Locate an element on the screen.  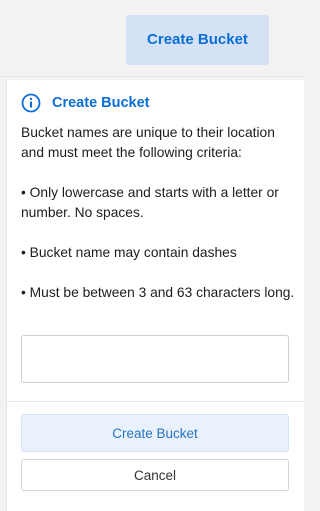
submit-create-bucket-button: Create Bucket is located at coordinates (155, 433).